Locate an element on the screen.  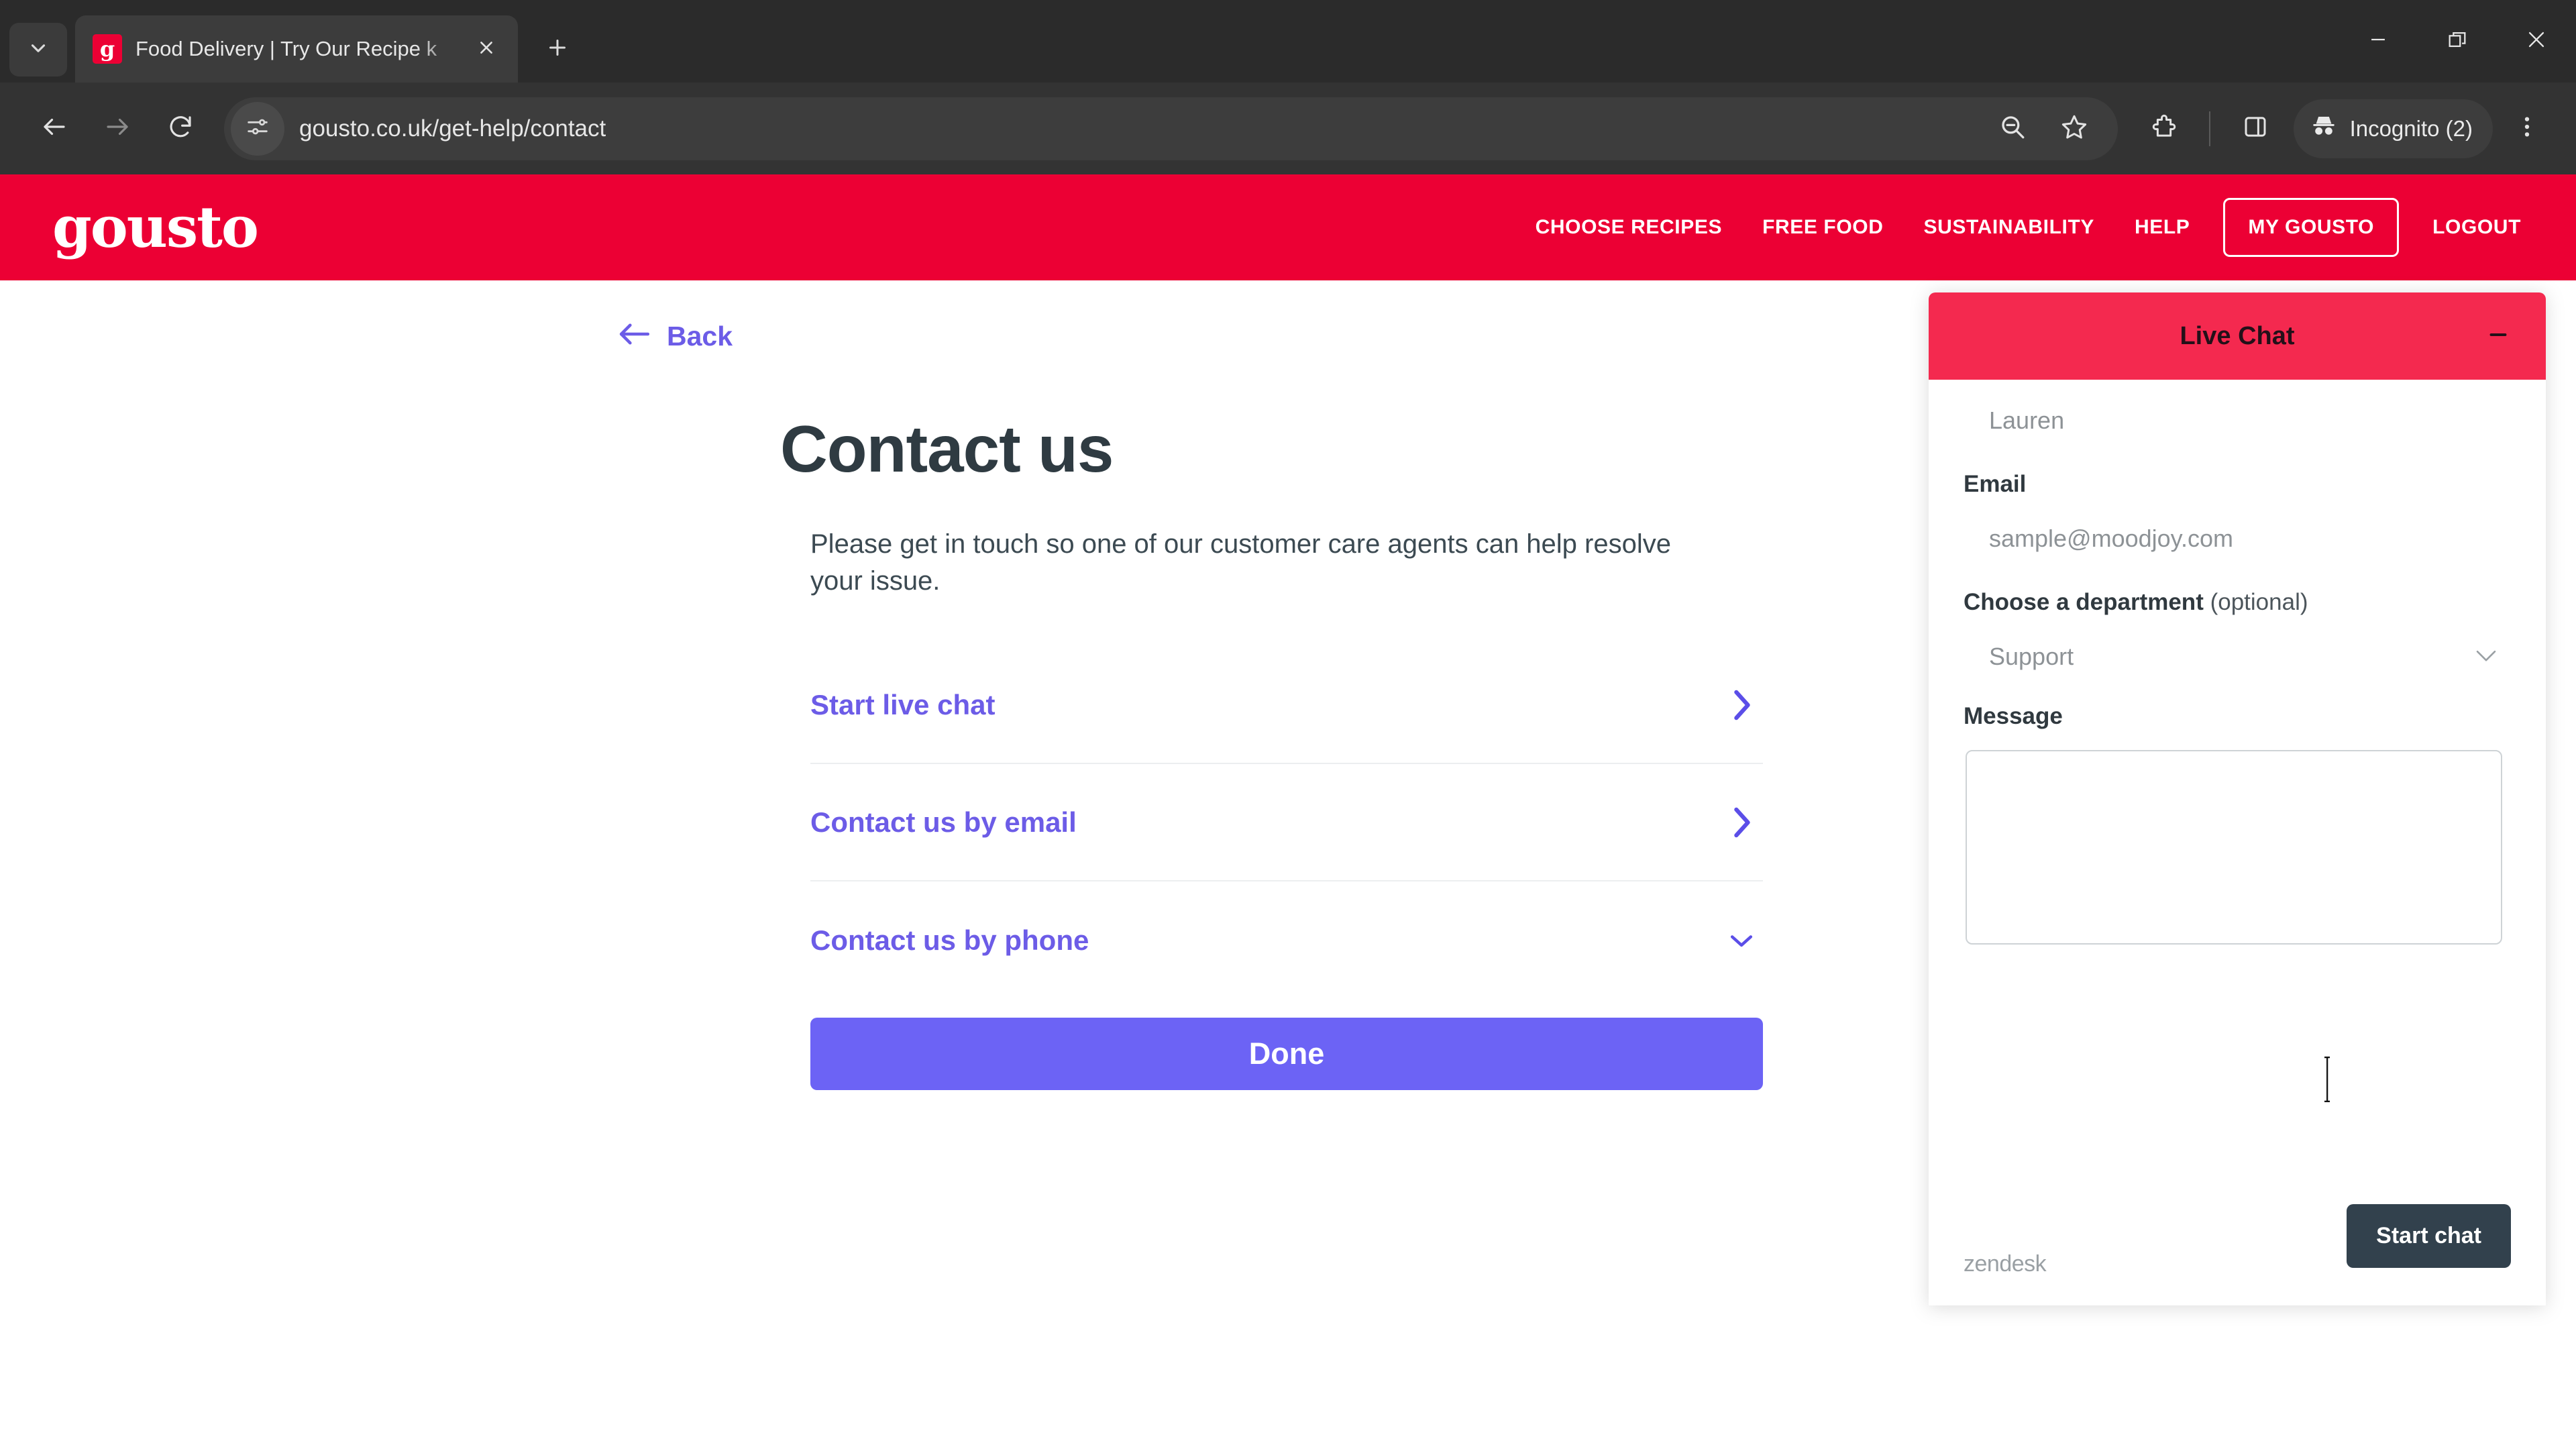
browser-menu-button is located at coordinates (2527, 128).